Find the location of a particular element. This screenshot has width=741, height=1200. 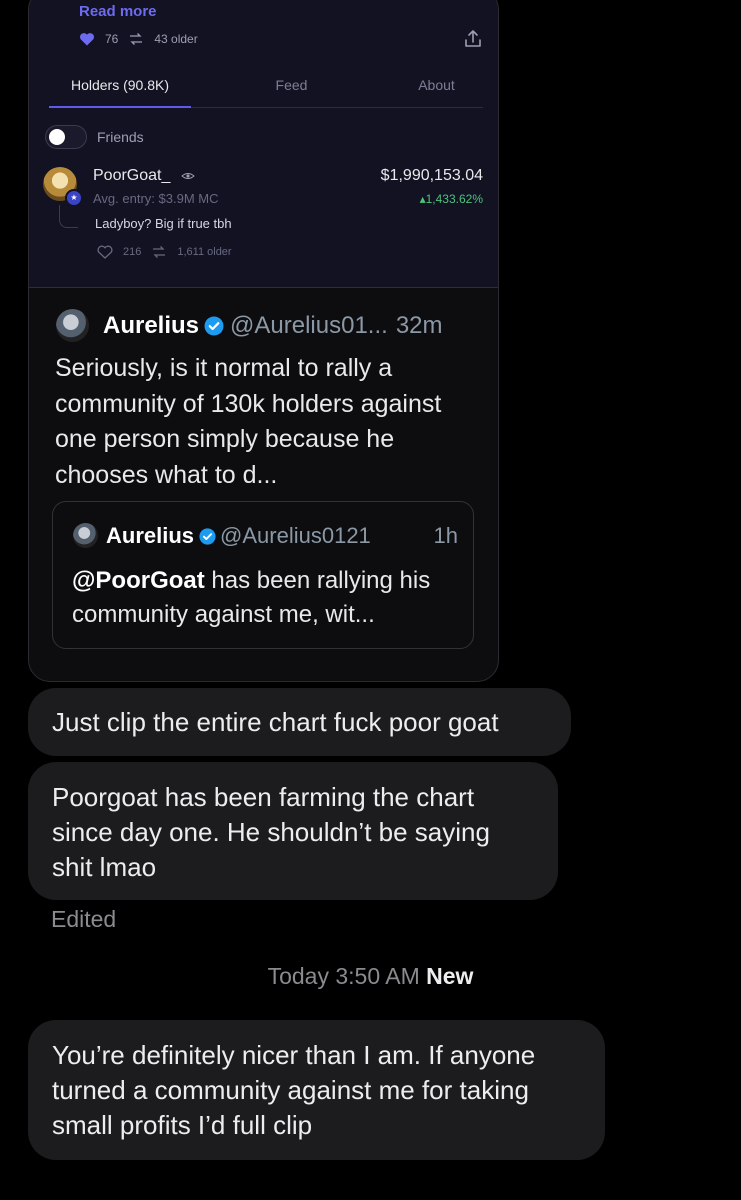

quoted-author-handle: @Aurelius0121 is located at coordinates (295, 535).